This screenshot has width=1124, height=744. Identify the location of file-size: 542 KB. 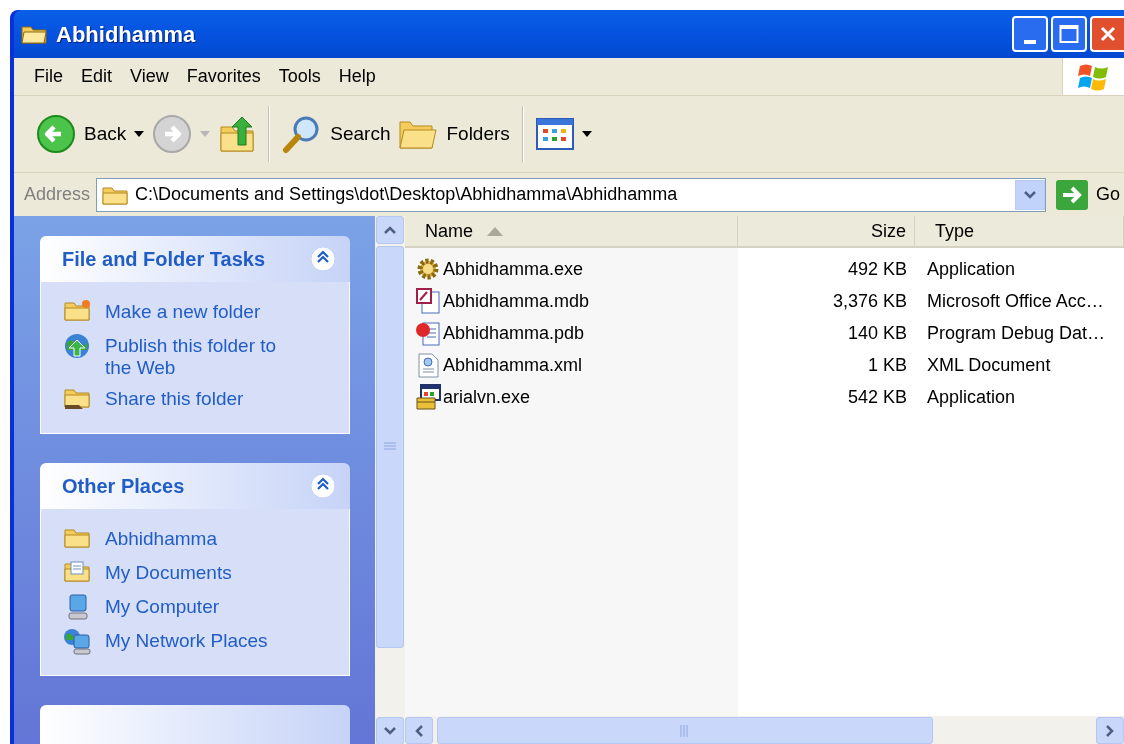
(877, 397).